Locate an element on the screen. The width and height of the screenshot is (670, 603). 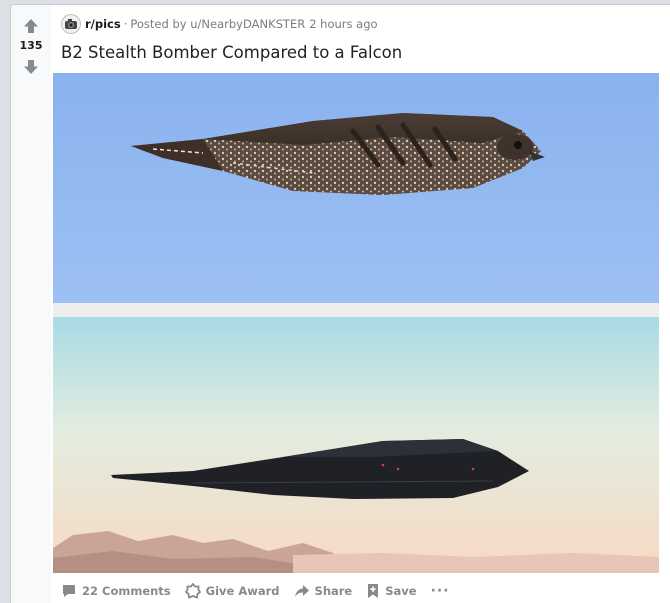
award-icon is located at coordinates (192, 591).